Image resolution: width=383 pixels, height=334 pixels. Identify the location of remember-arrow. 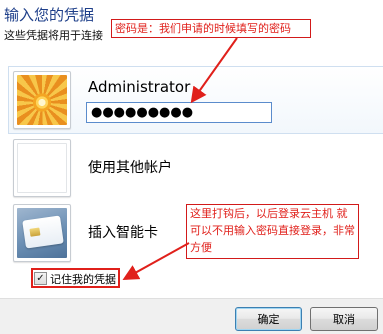
(156, 261).